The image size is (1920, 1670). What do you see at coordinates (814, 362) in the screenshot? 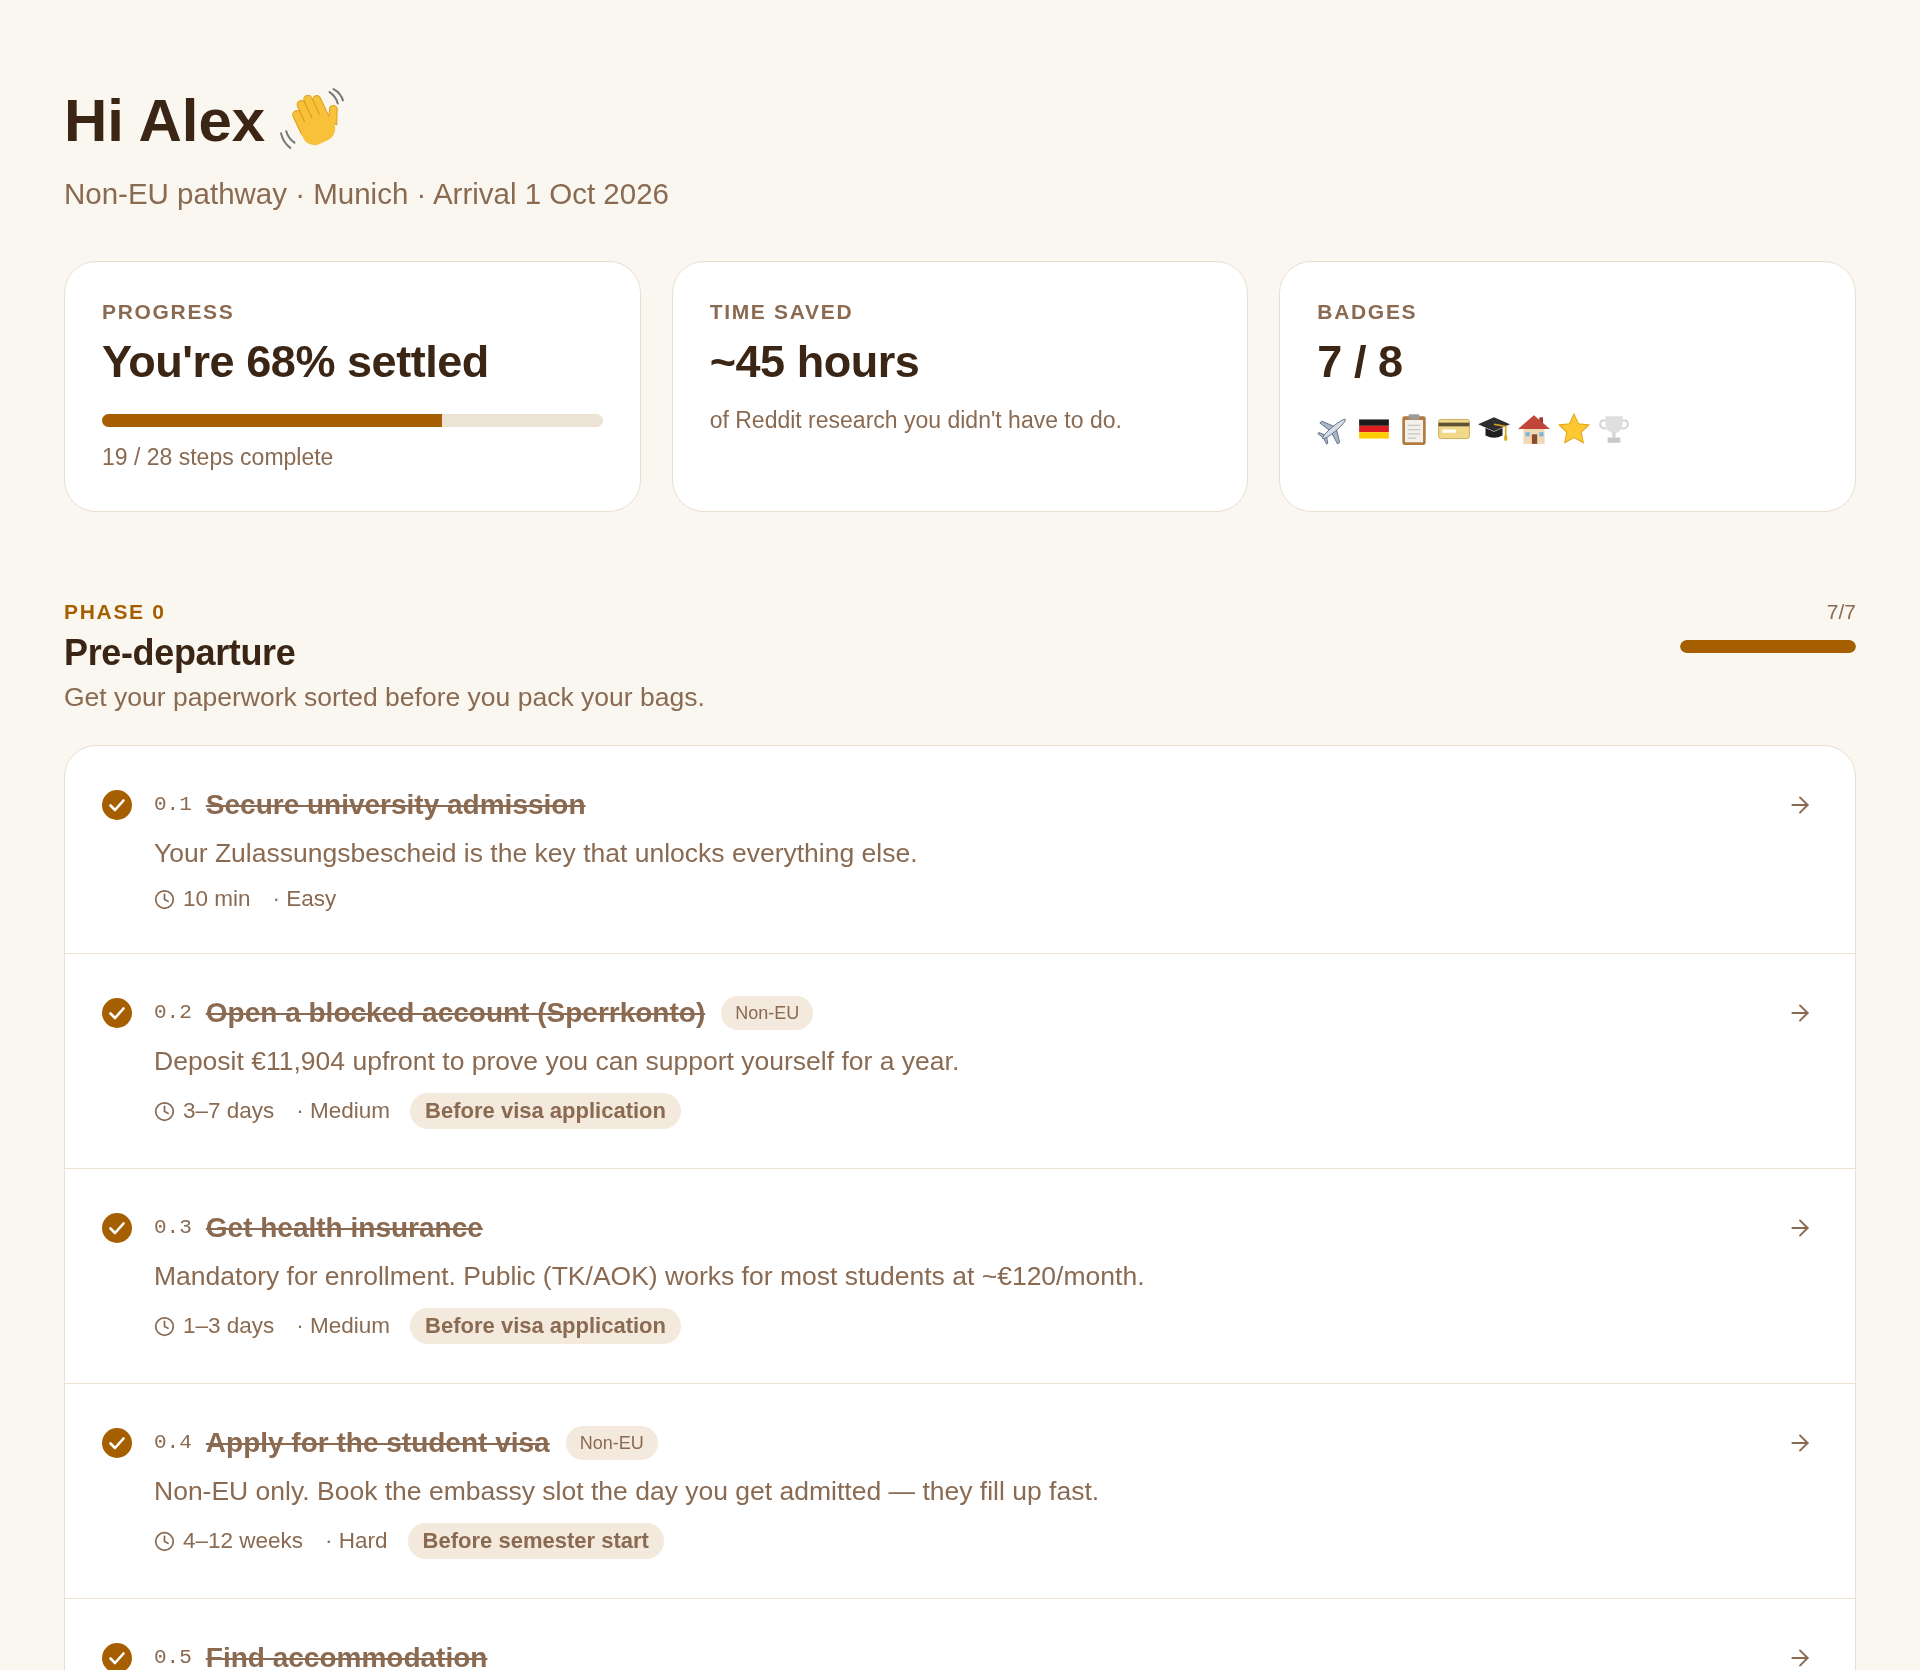
I see `stat-value: ~45 hours` at bounding box center [814, 362].